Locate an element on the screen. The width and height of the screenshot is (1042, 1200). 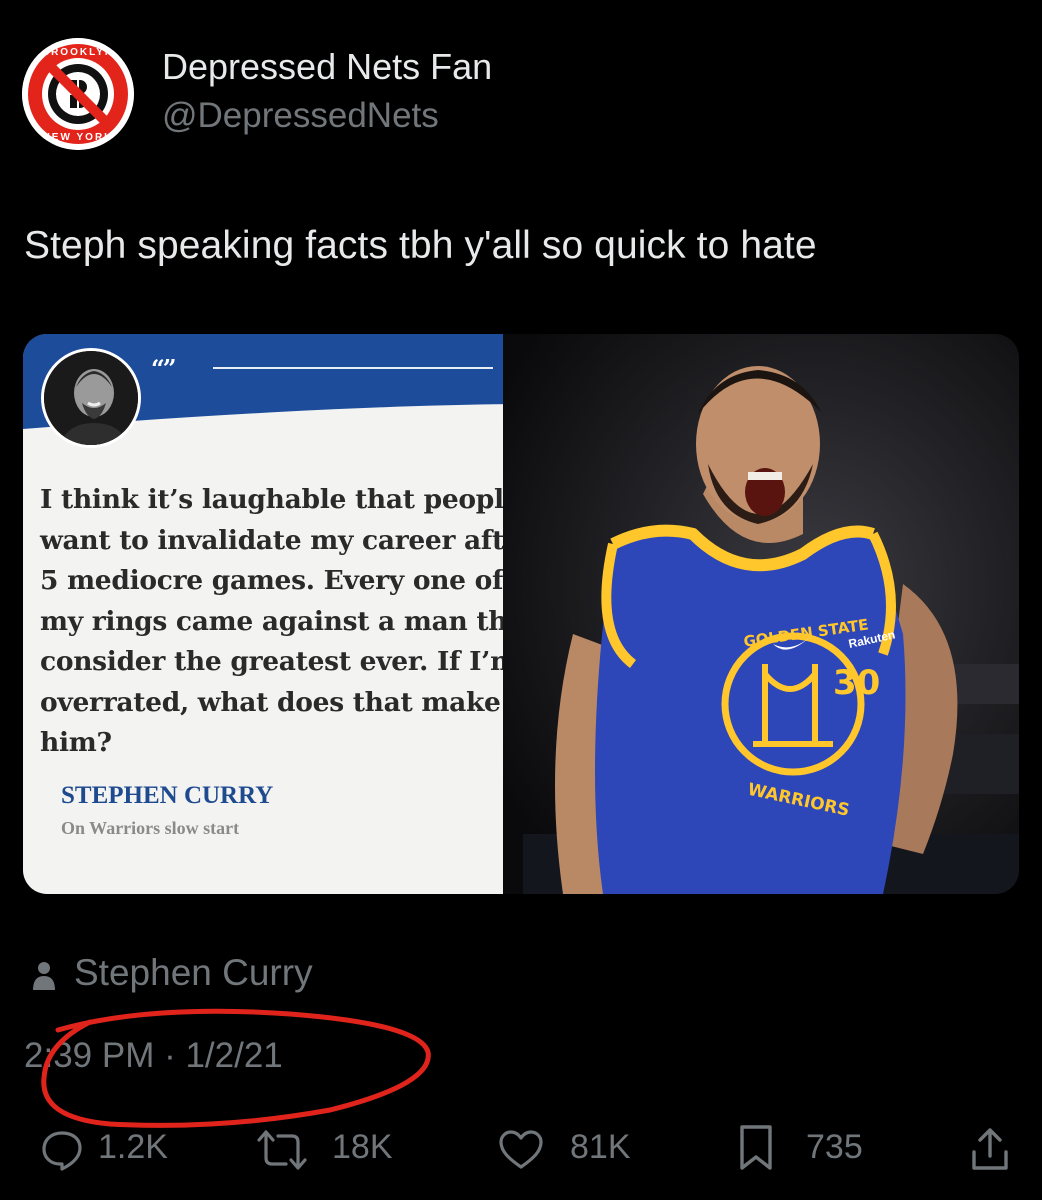
reply-icon is located at coordinates (62, 1151).